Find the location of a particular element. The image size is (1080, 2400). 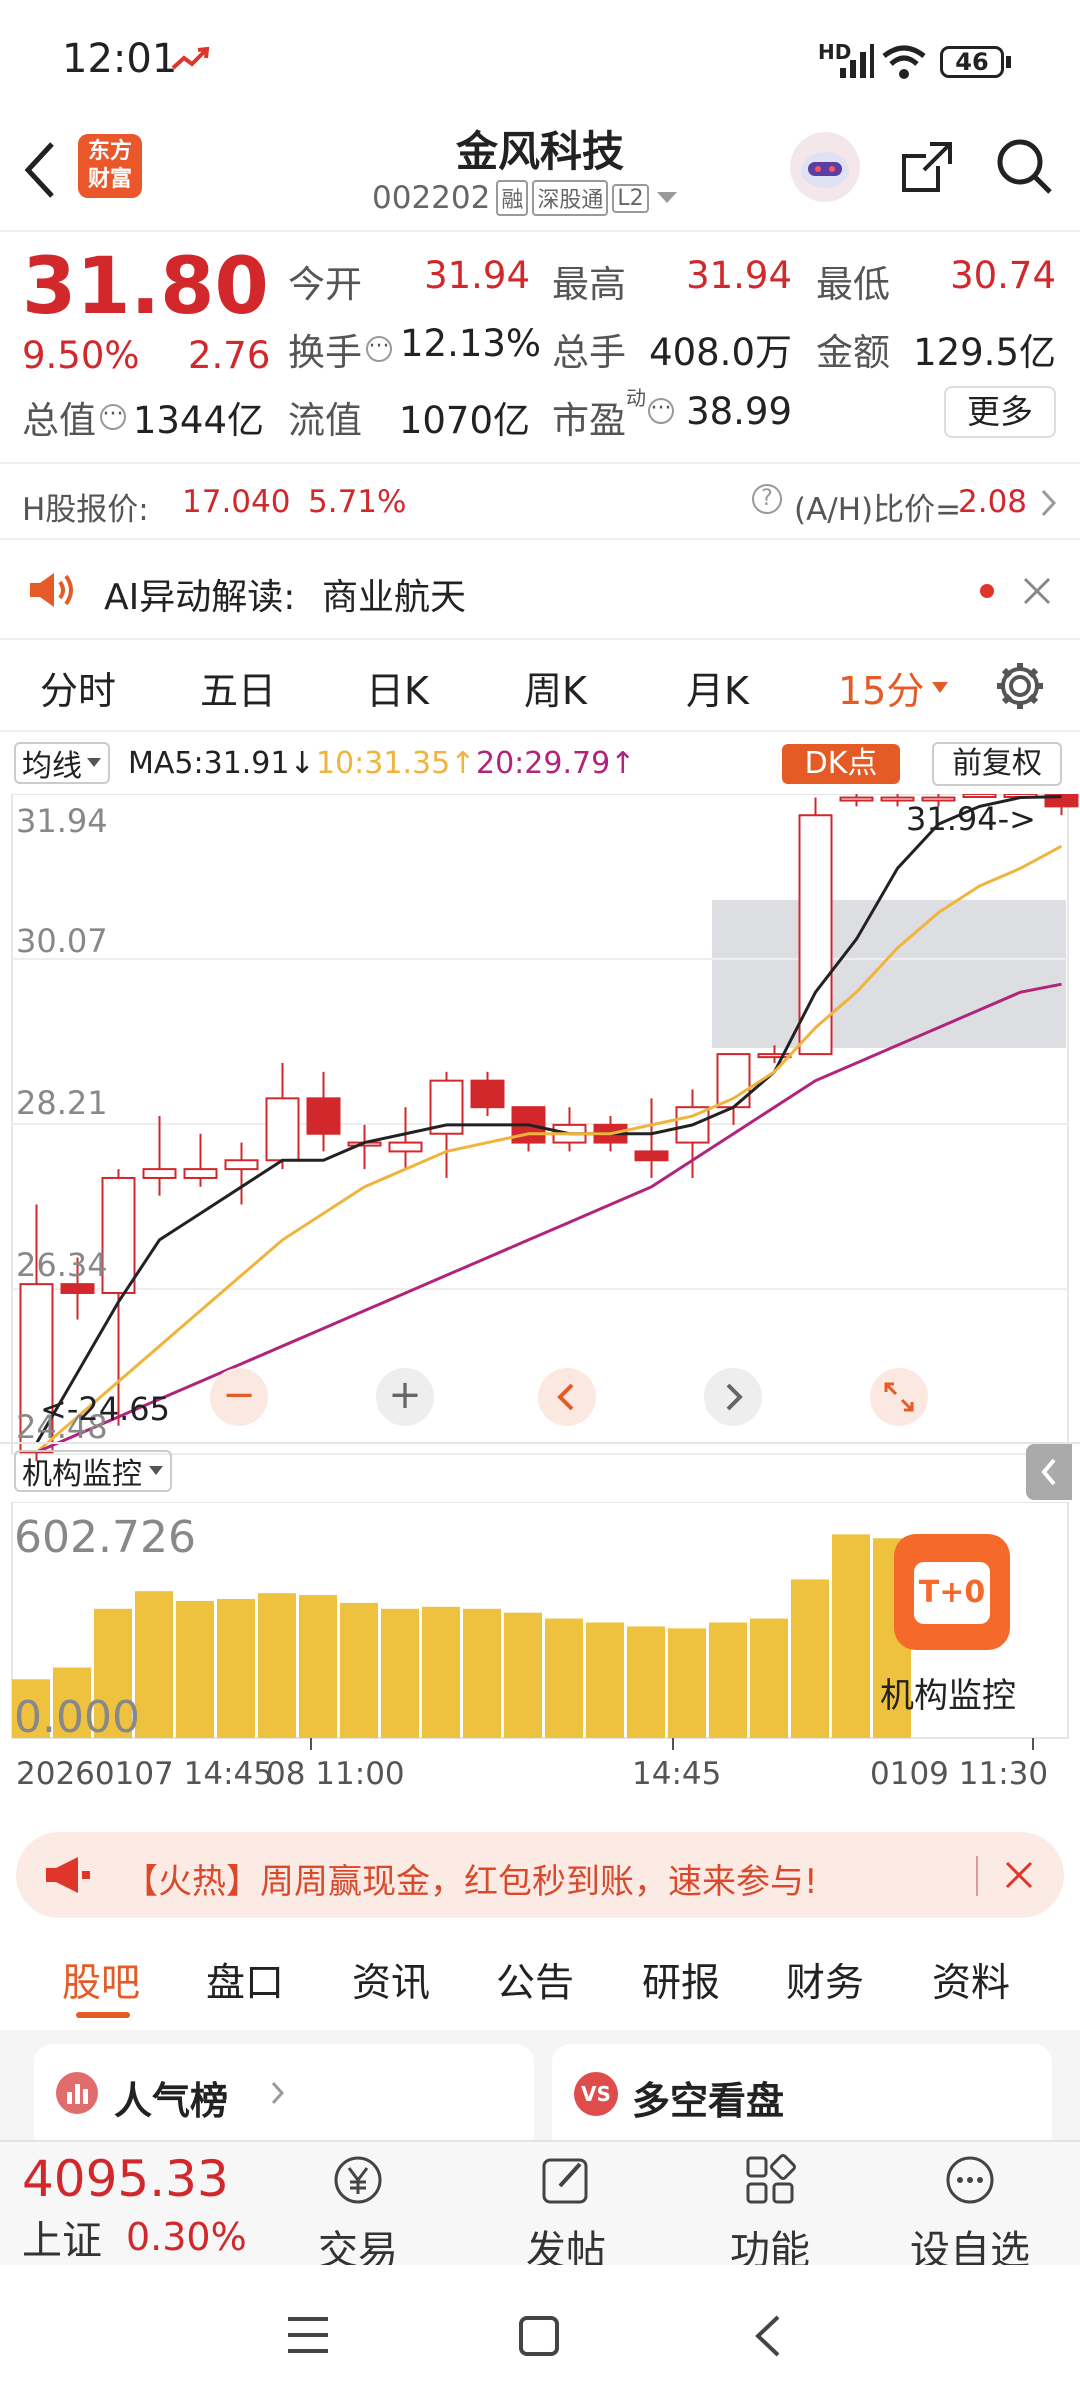

volume-label: 总手 is located at coordinates (589, 352).